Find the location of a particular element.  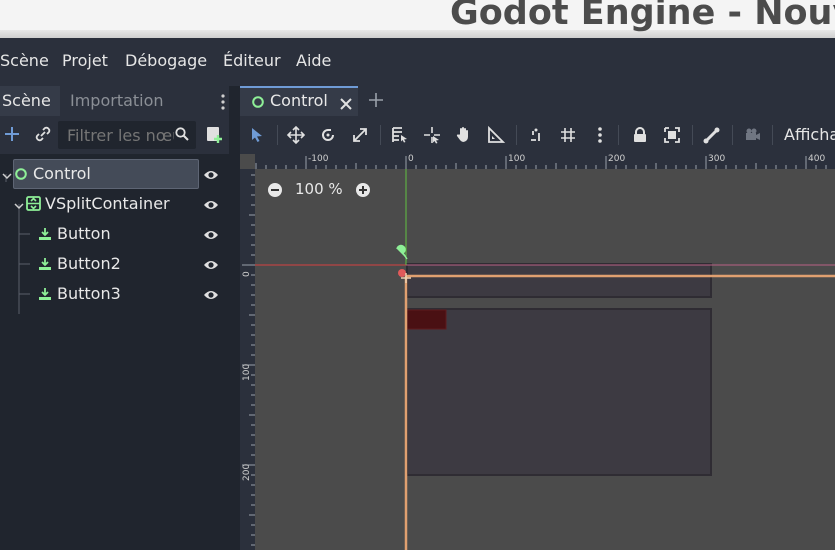

tree-item-control: Control is located at coordinates (114, 174).